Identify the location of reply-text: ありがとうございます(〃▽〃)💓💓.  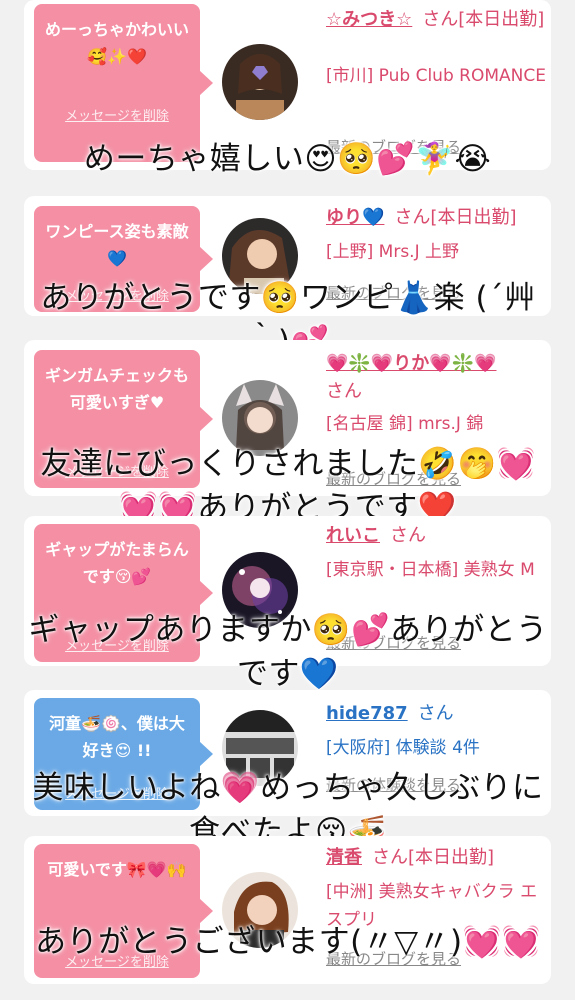
(288, 942).